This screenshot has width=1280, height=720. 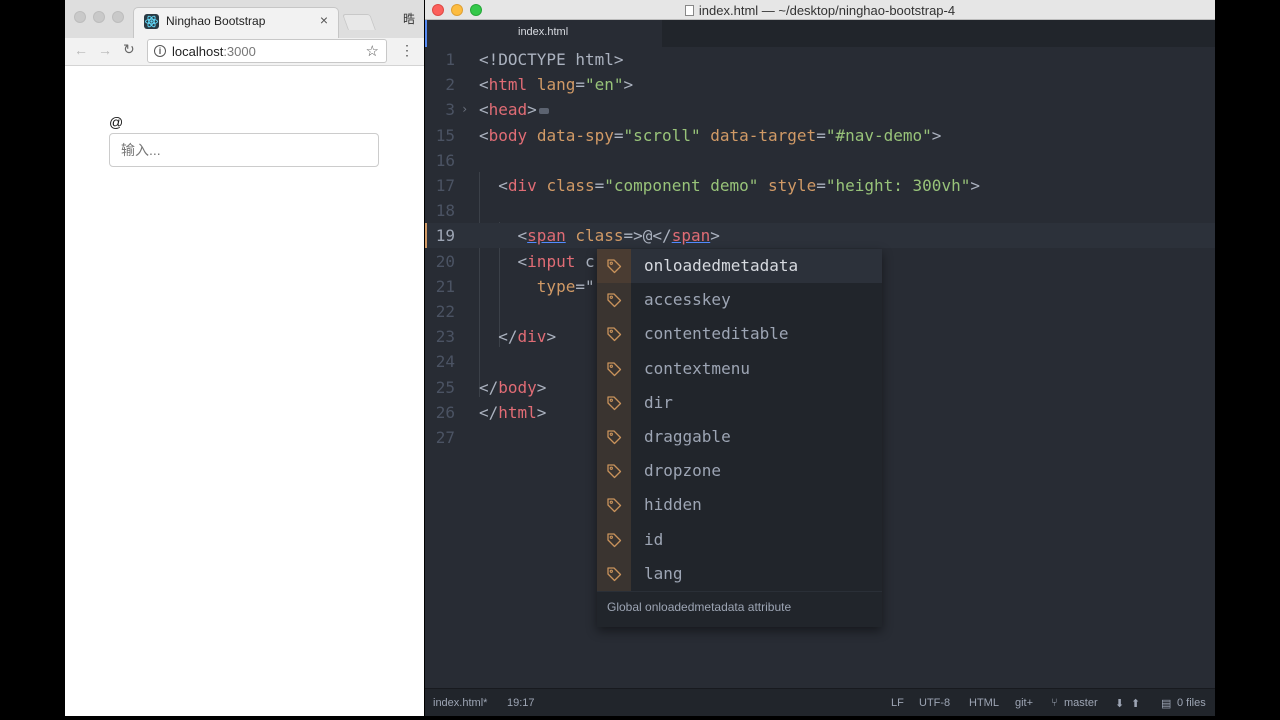 I want to click on code-token: input, so click(x=551, y=261).